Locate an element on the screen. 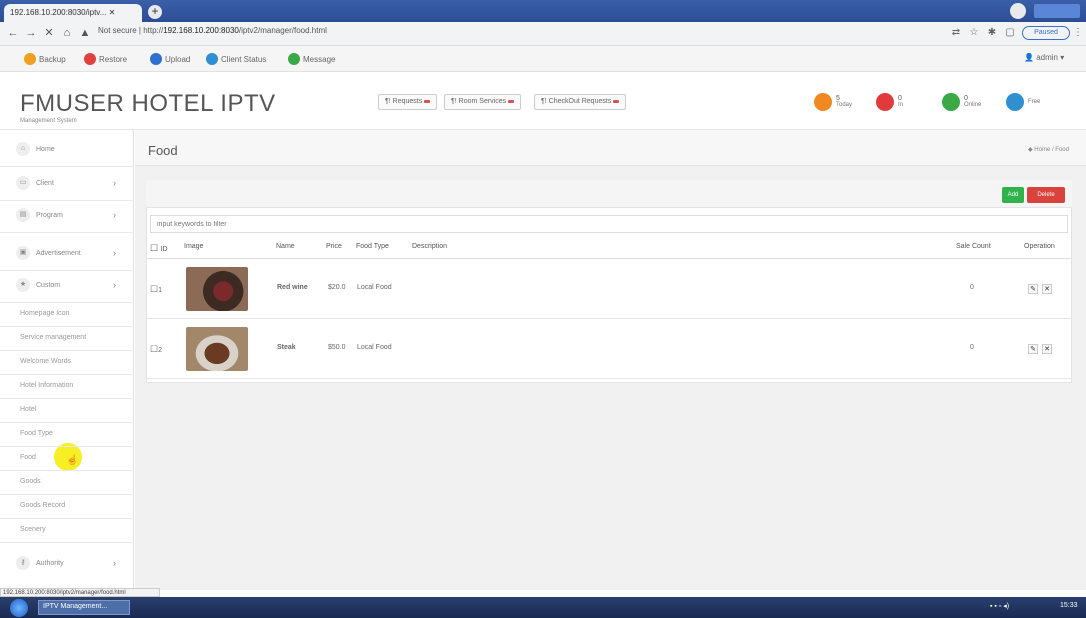 Image resolution: width=1086 pixels, height=618 pixels. column-header-name: Name is located at coordinates (285, 246).